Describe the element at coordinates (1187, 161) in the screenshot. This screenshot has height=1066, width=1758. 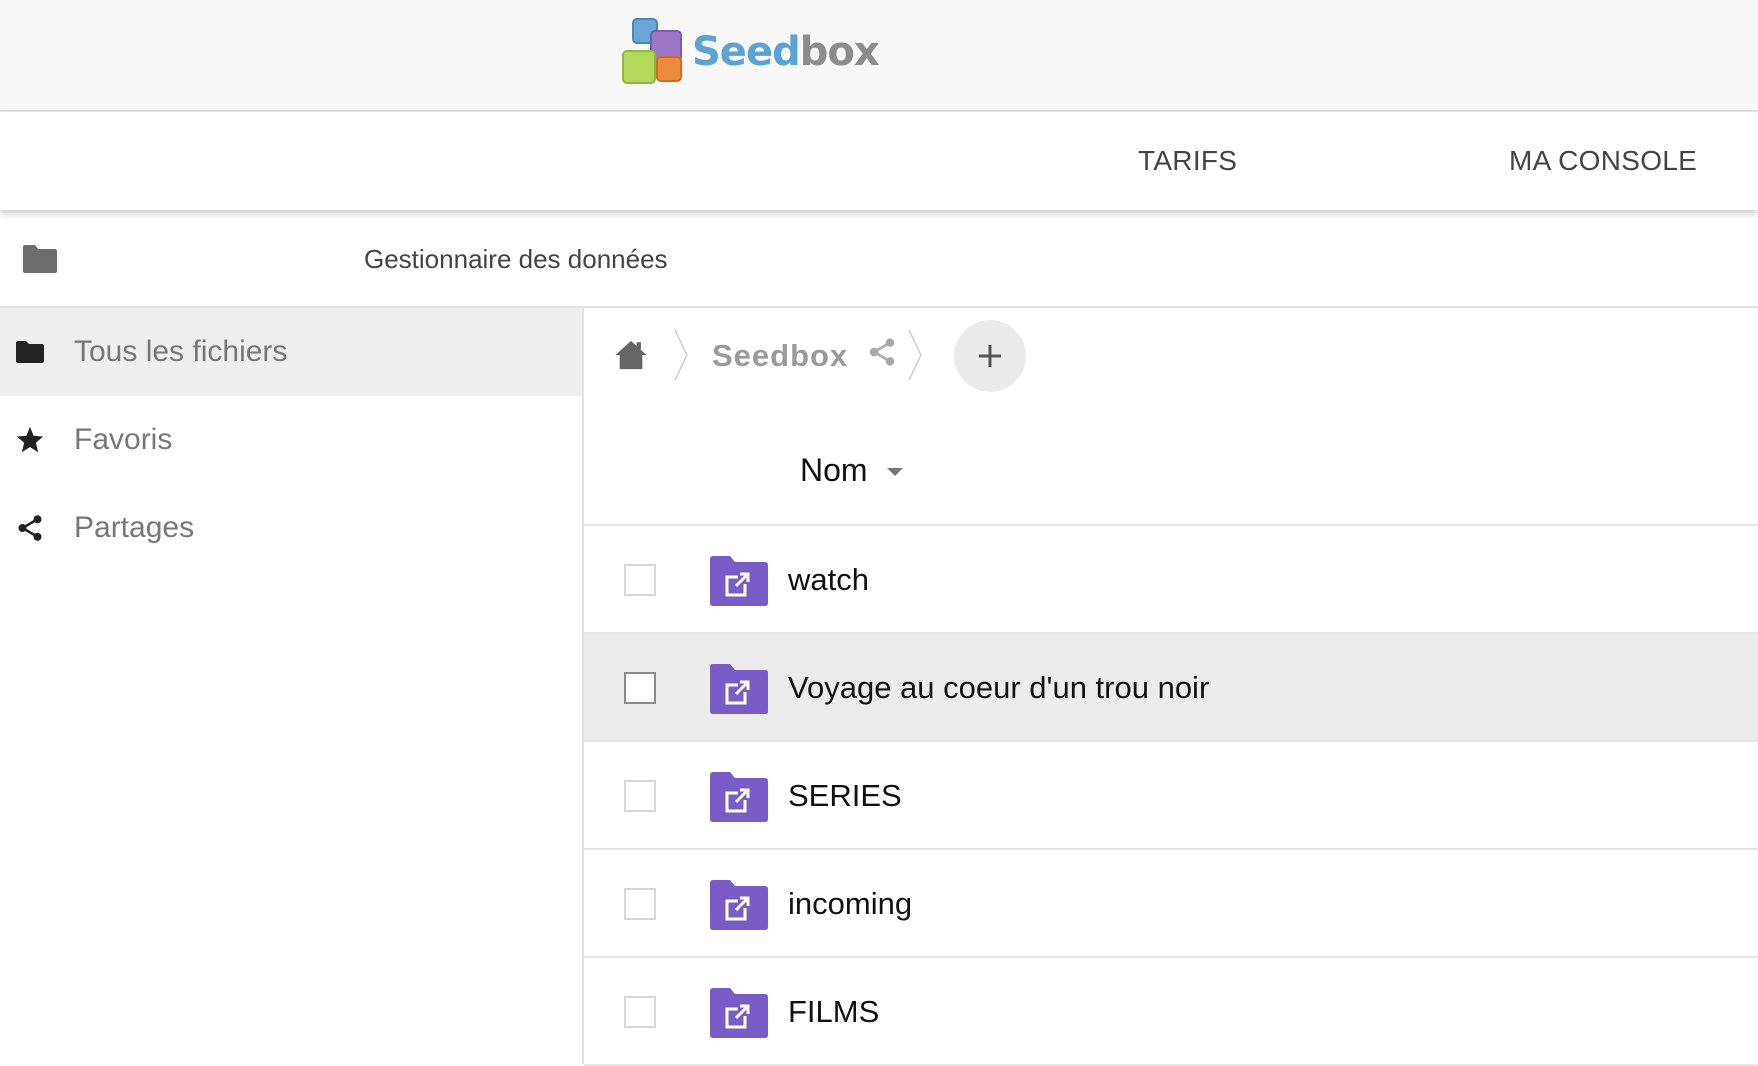
I see `nav-tarifs-link: TARIFS` at that location.